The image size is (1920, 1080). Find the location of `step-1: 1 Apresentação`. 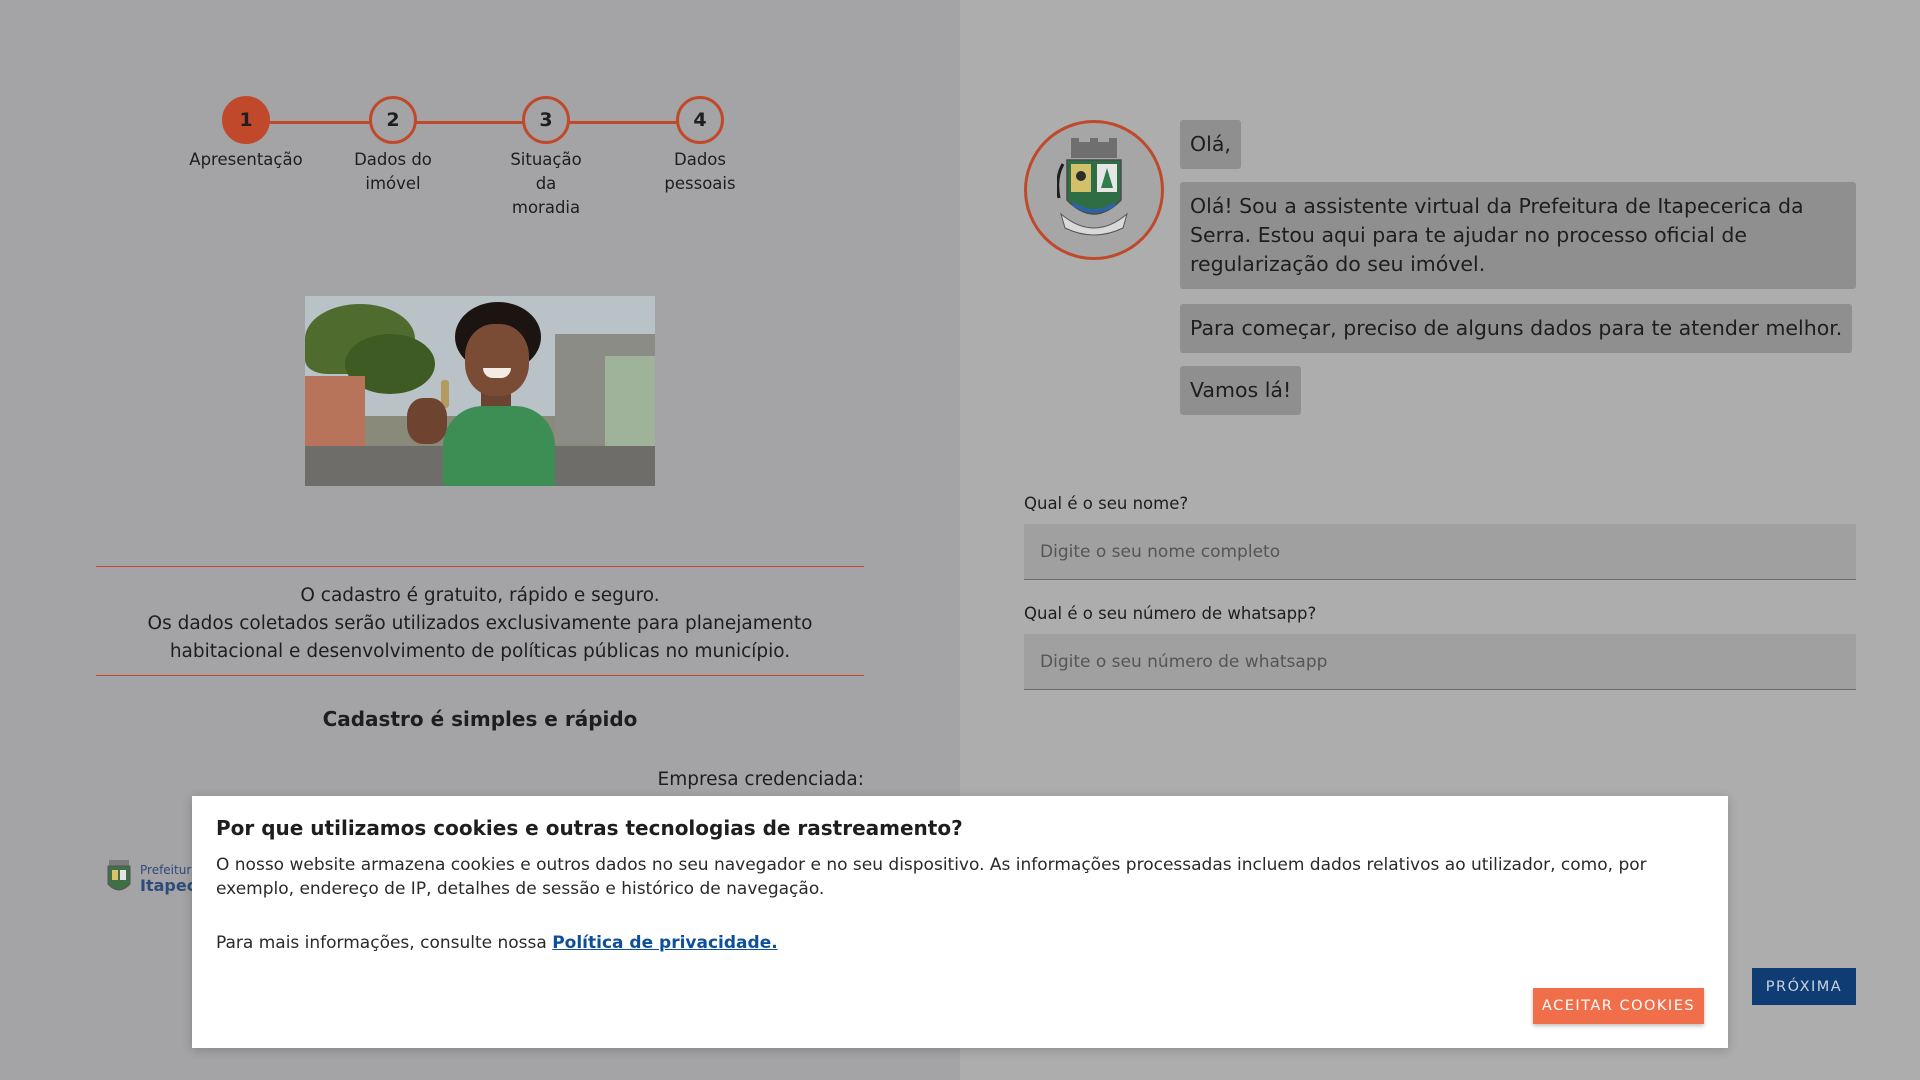

step-1: 1 Apresentação is located at coordinates (246, 134).